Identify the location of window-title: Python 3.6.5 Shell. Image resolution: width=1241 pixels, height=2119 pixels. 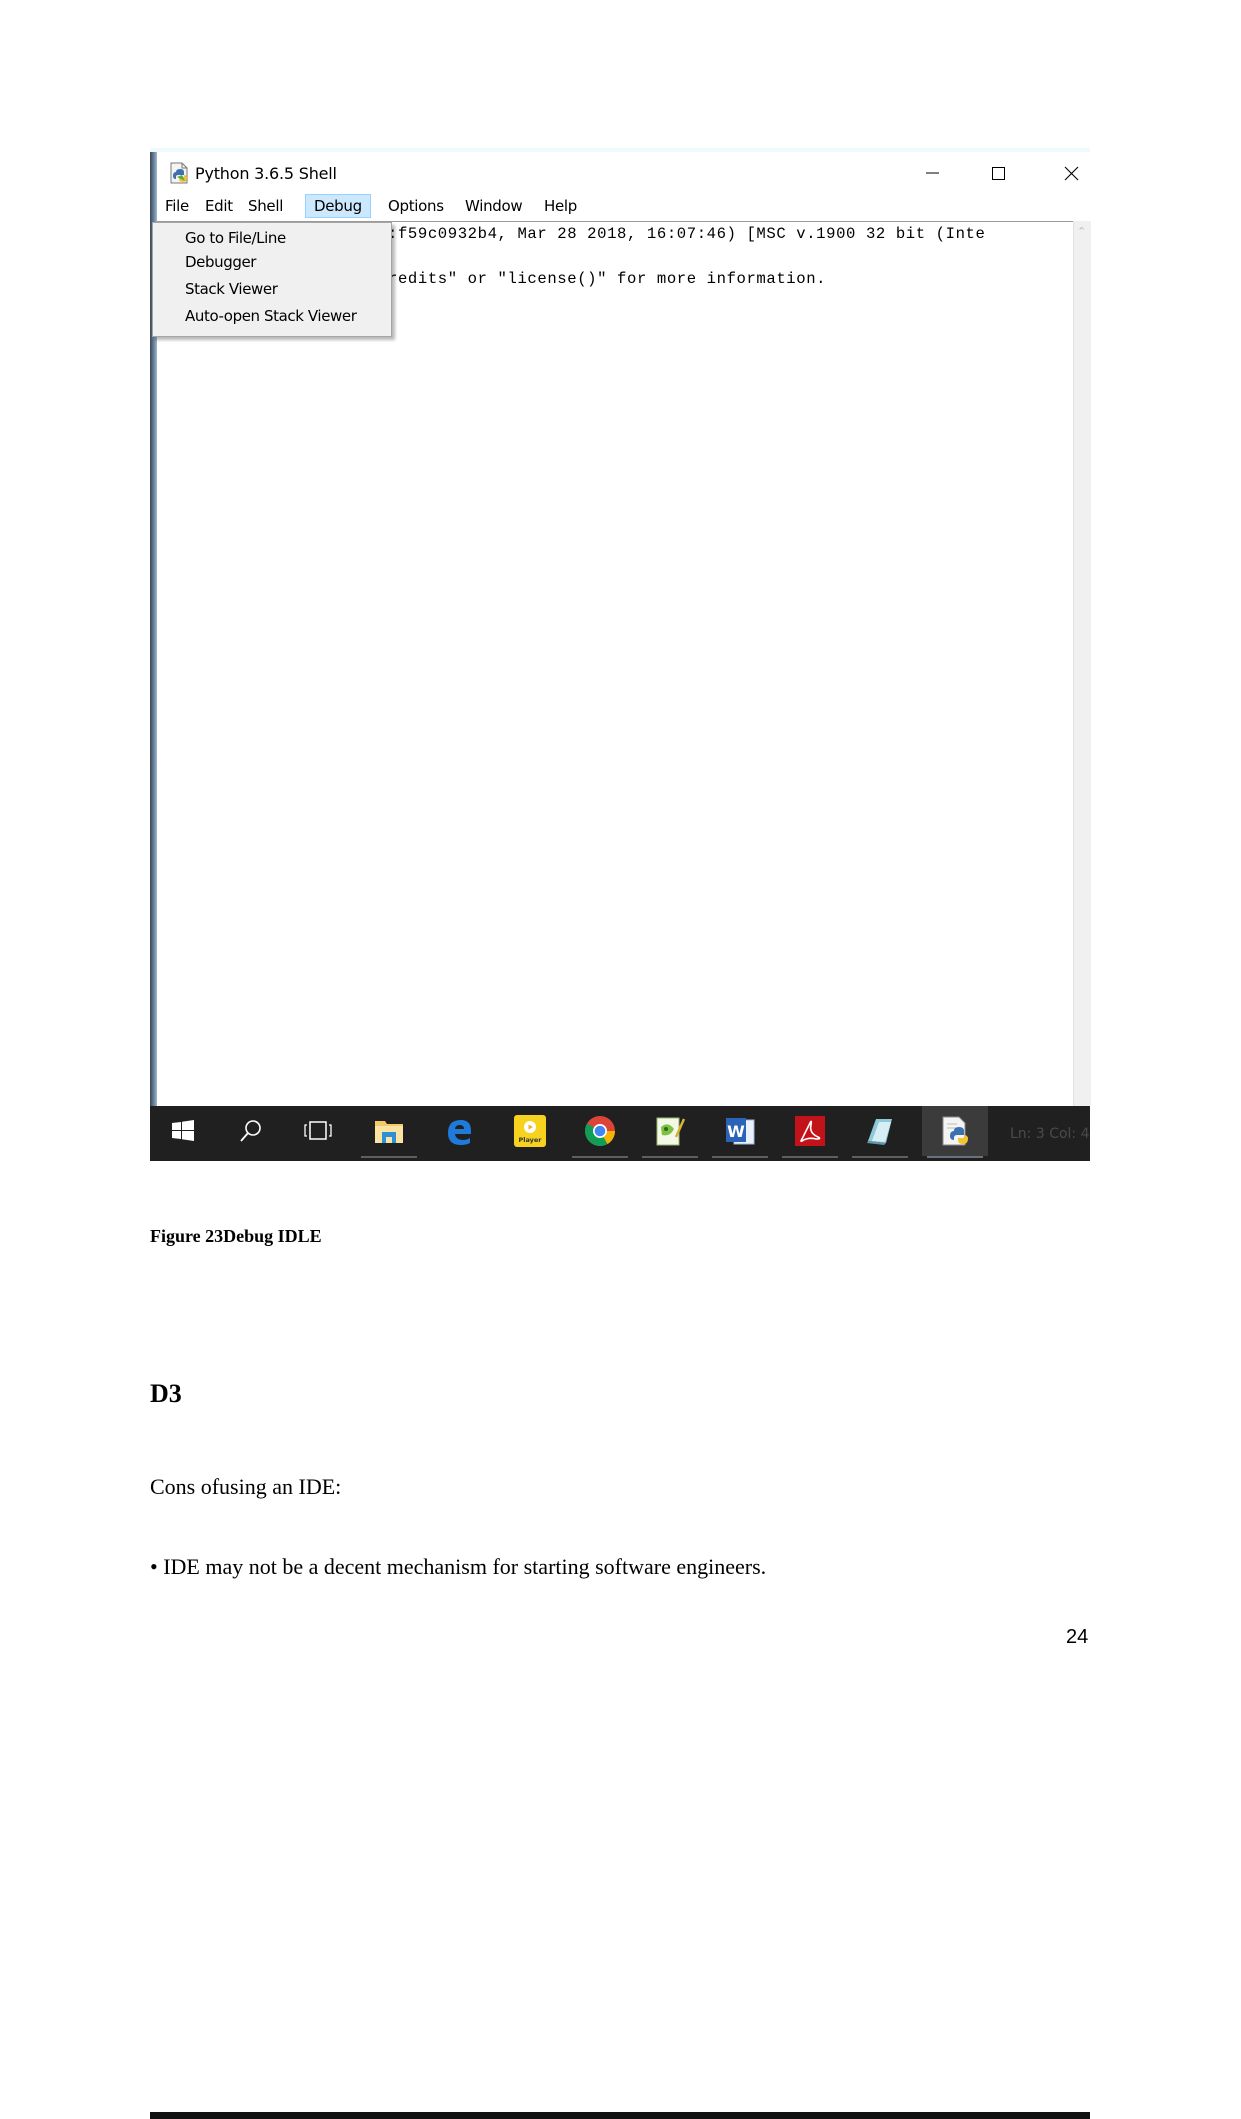
(266, 173).